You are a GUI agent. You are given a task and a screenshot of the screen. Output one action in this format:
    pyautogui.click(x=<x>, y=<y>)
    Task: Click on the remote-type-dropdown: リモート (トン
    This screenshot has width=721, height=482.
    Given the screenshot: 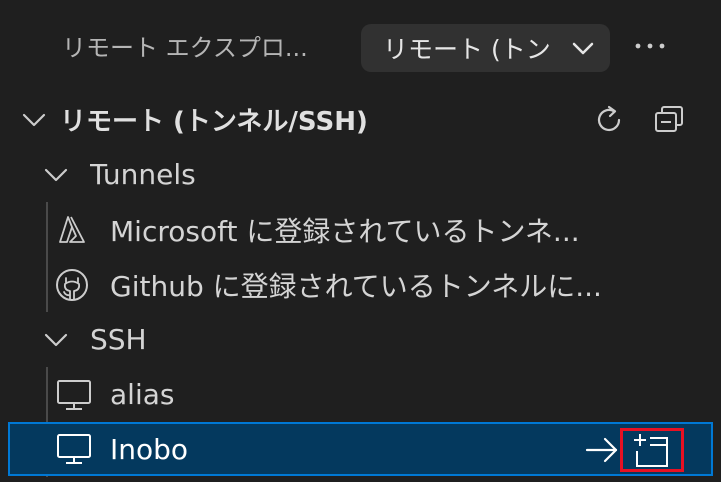 What is the action you would take?
    pyautogui.click(x=485, y=48)
    